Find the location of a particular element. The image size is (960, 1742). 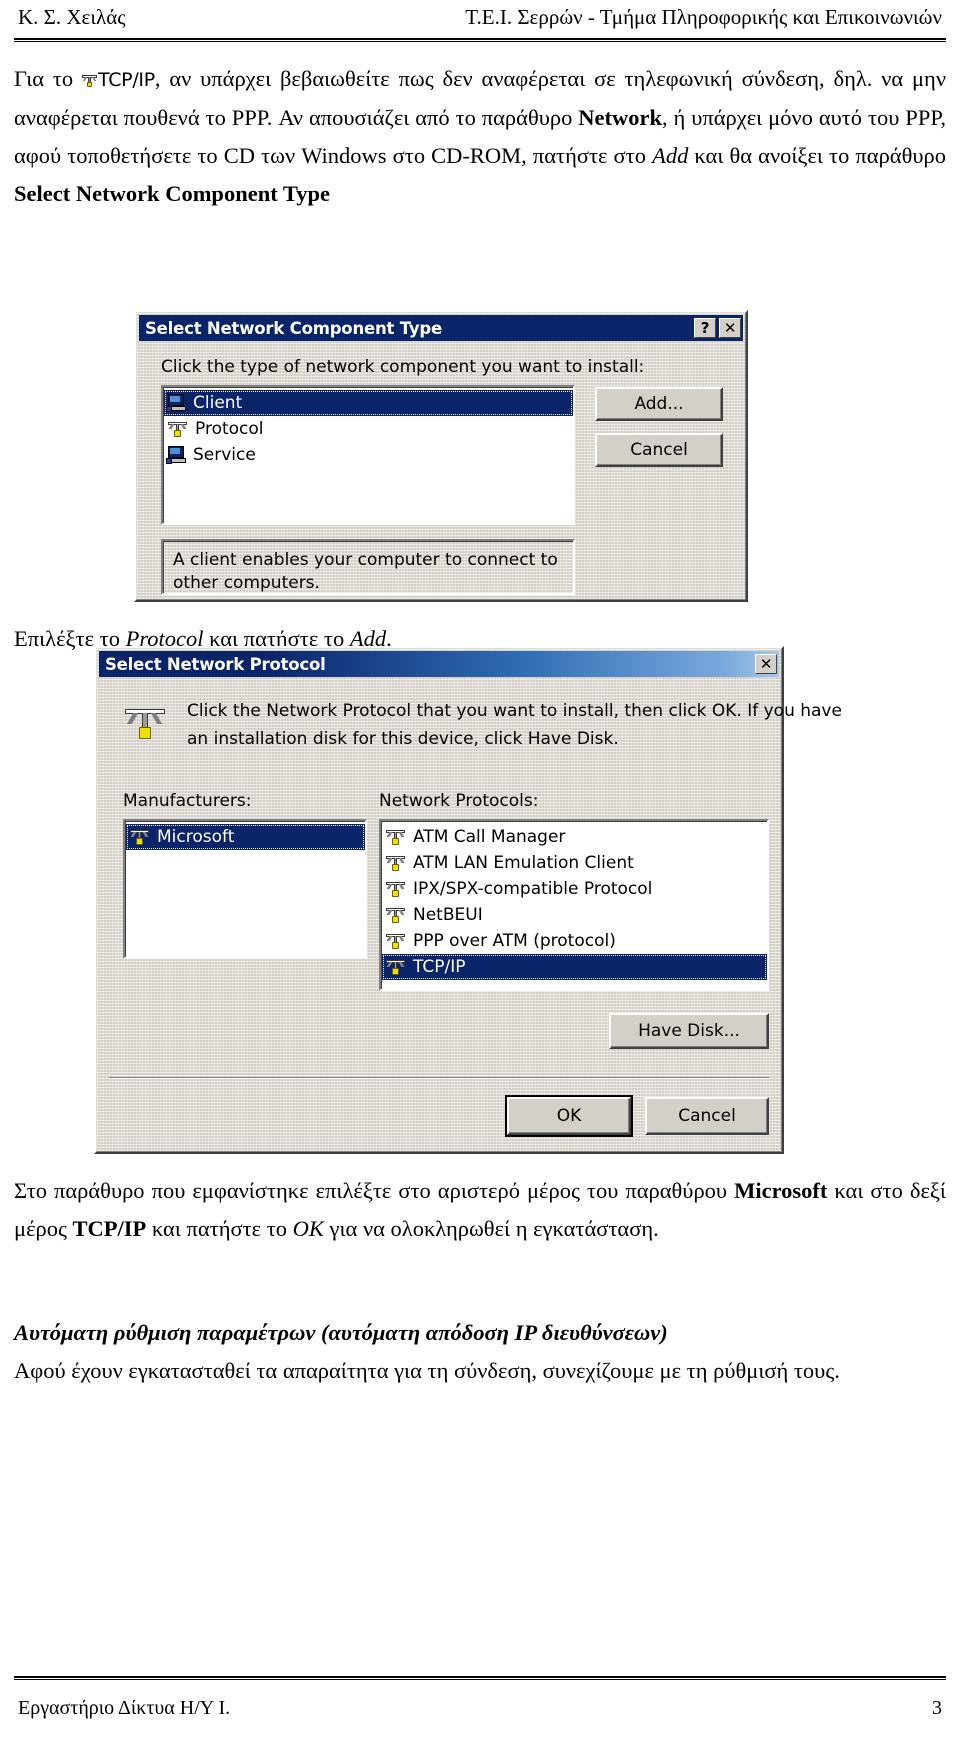

manufacturers-listbox: Microsoft is located at coordinates (245, 889).